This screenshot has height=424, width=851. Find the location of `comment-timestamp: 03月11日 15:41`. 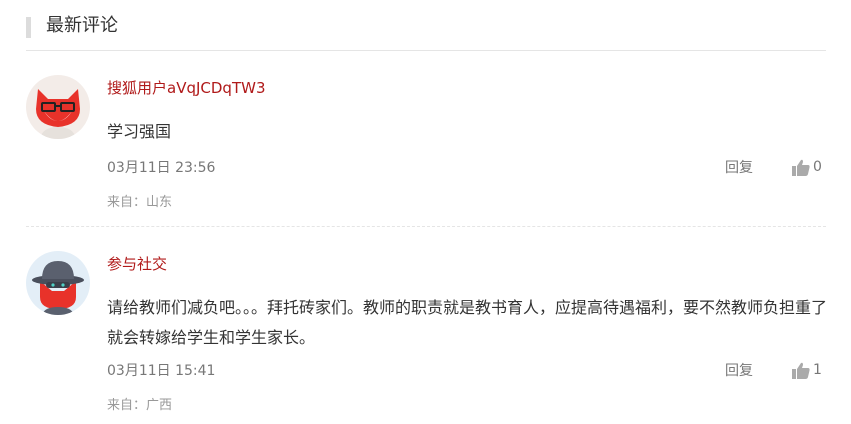

comment-timestamp: 03月11日 15:41 is located at coordinates (161, 371).